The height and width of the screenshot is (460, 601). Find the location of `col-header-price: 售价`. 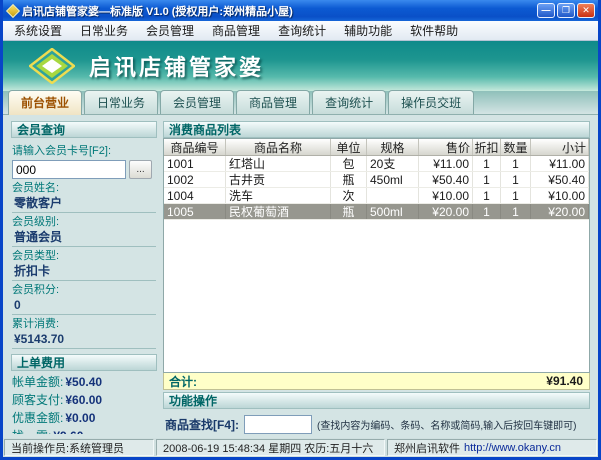

col-header-price: 售价 is located at coordinates (446, 147).